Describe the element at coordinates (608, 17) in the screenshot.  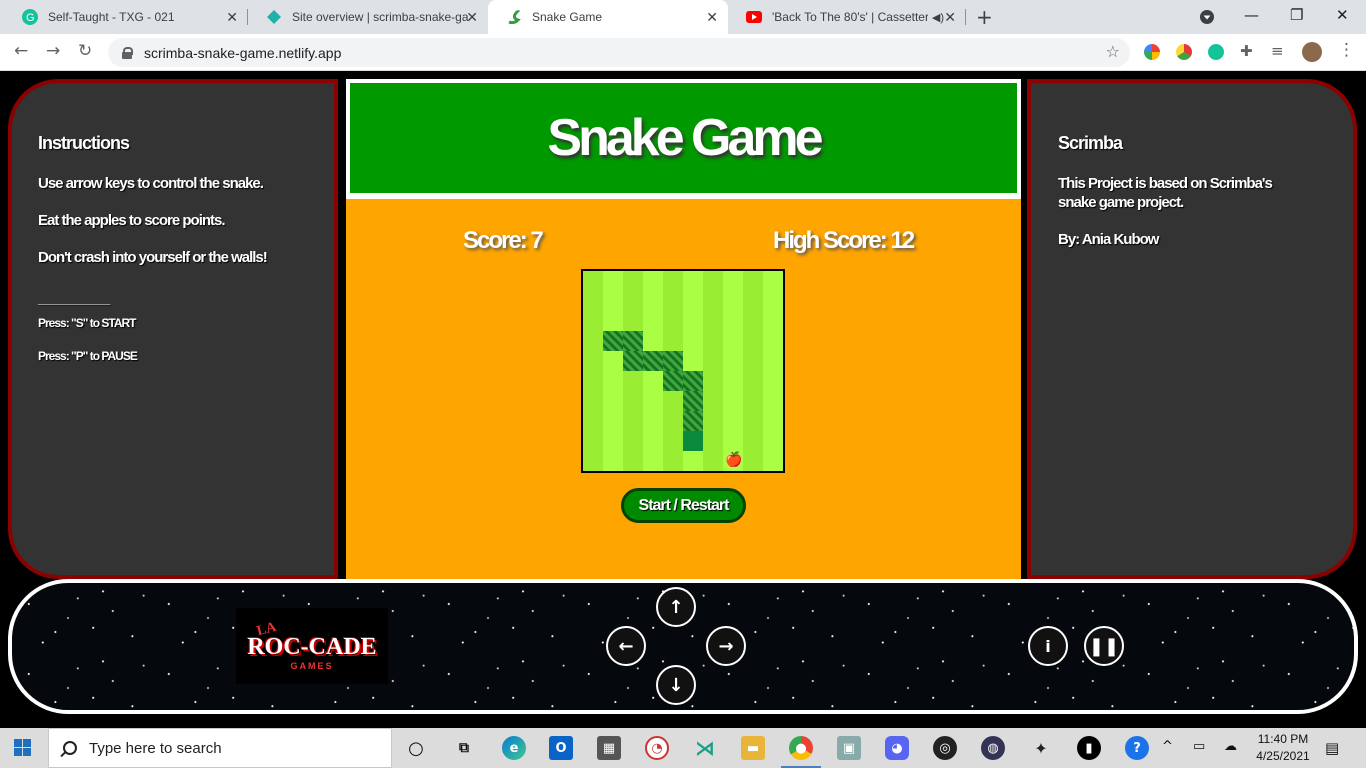
I see `tab-snake-game: Snake Game ✕` at that location.